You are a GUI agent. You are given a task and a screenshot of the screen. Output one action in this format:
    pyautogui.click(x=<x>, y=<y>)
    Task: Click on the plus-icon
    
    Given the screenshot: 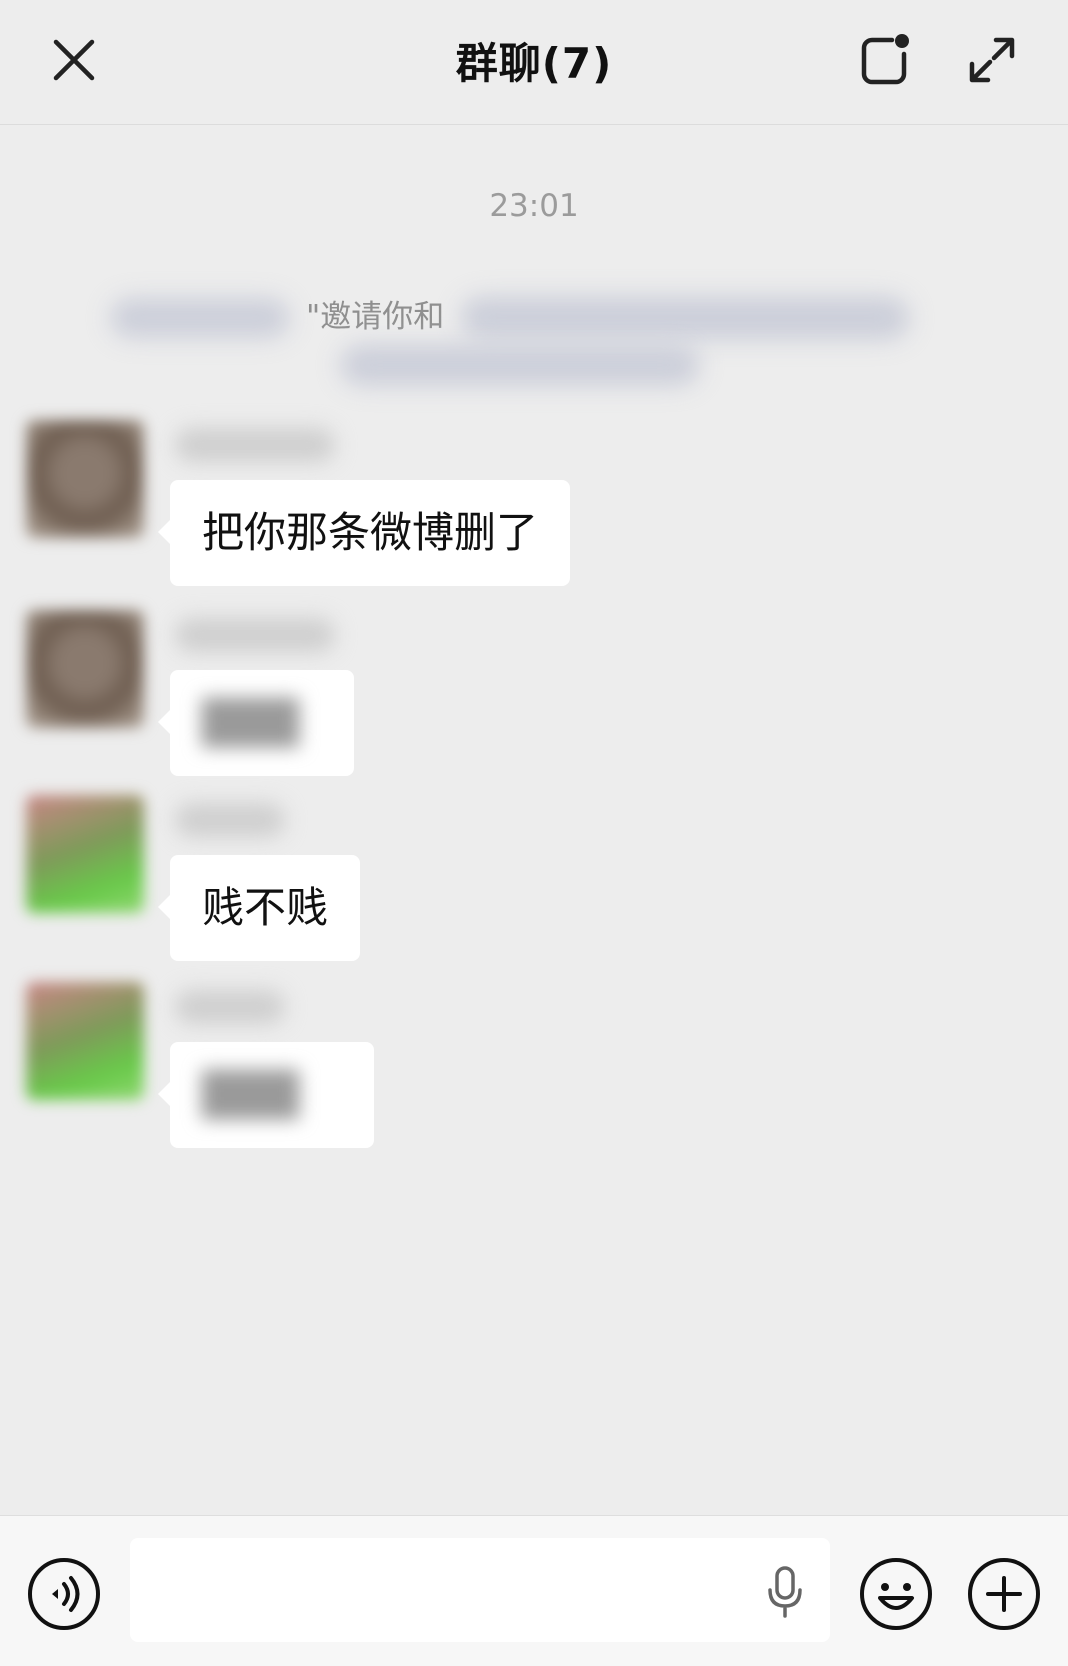 What is the action you would take?
    pyautogui.click(x=1004, y=1594)
    